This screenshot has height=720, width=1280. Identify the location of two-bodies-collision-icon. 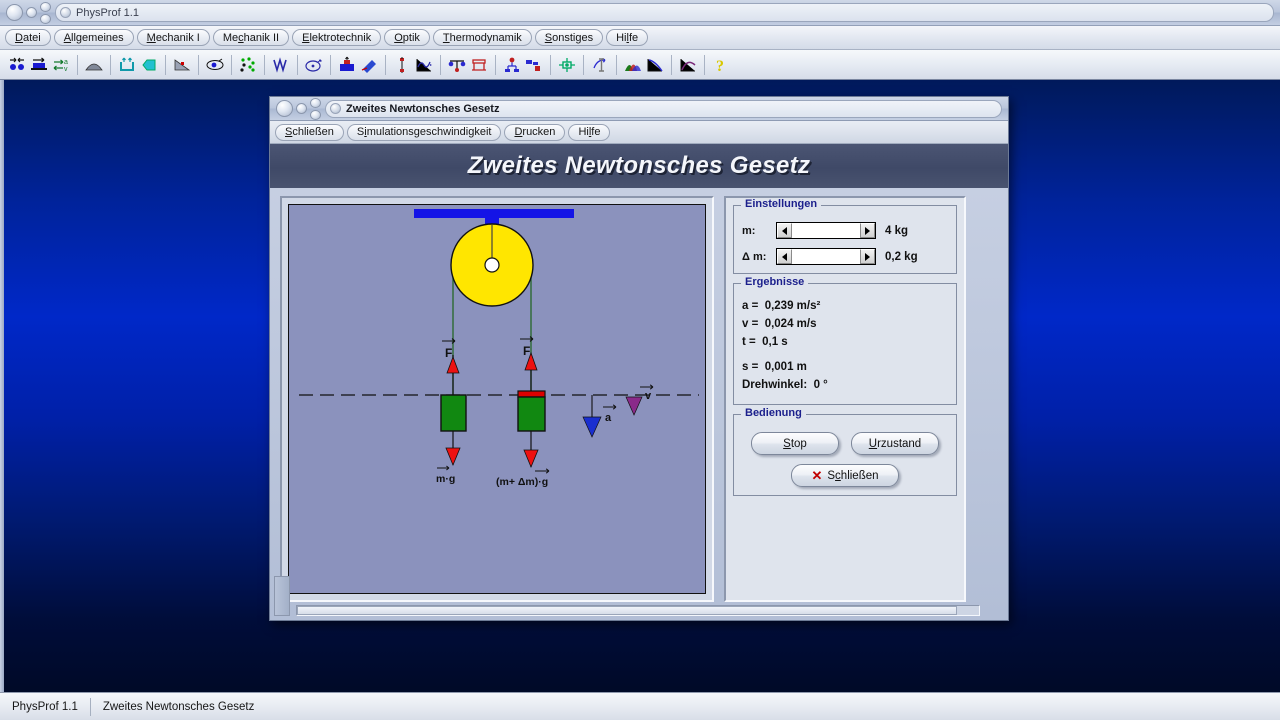
(17, 65).